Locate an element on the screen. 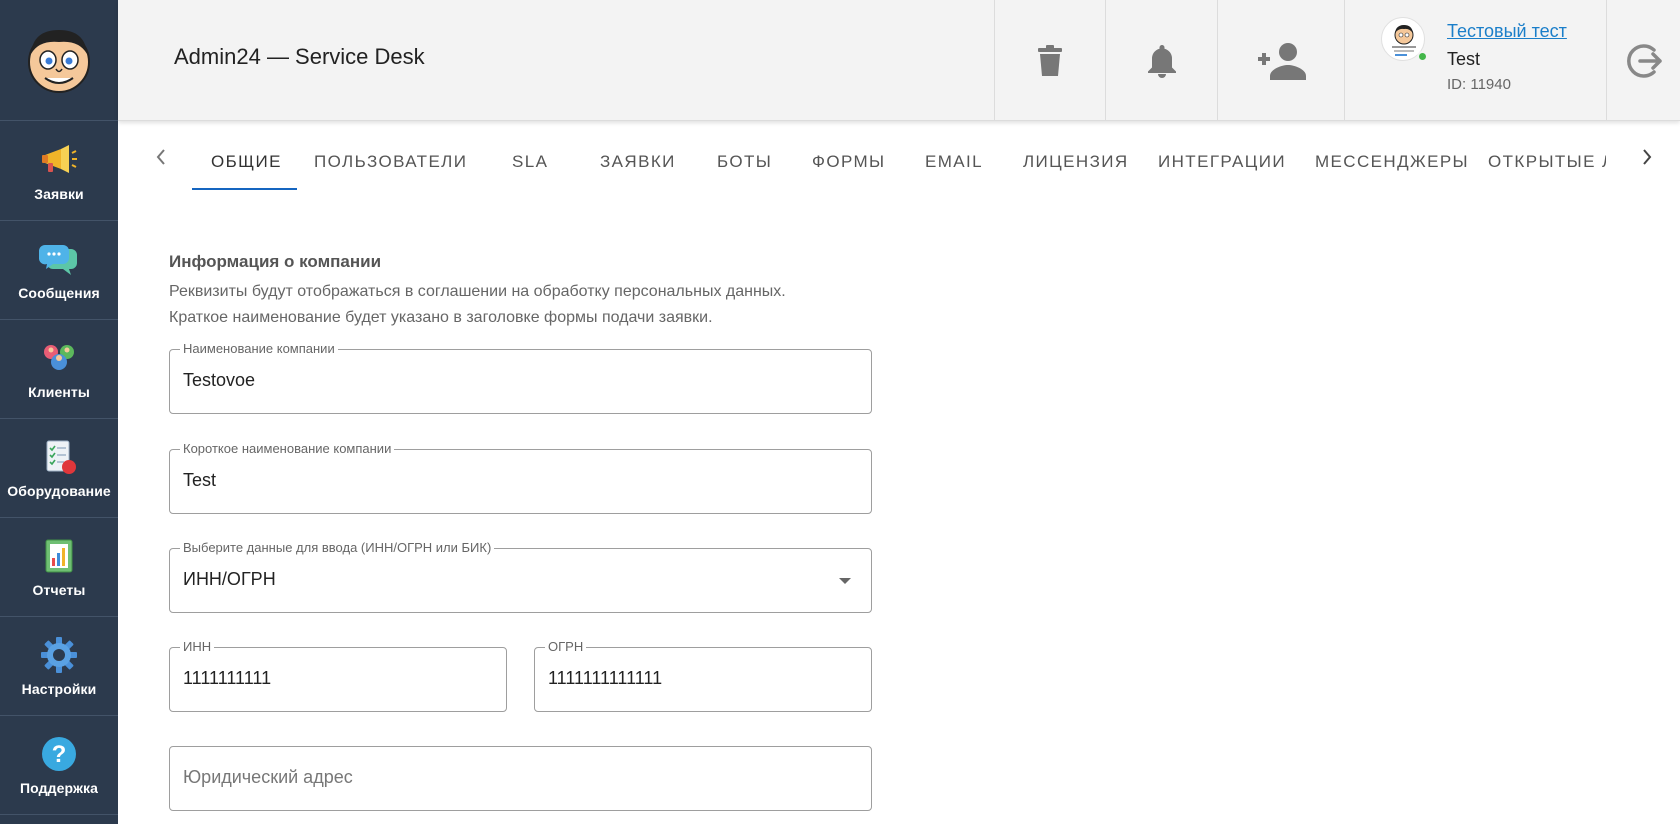  tabs-scroll-left is located at coordinates (161, 157).